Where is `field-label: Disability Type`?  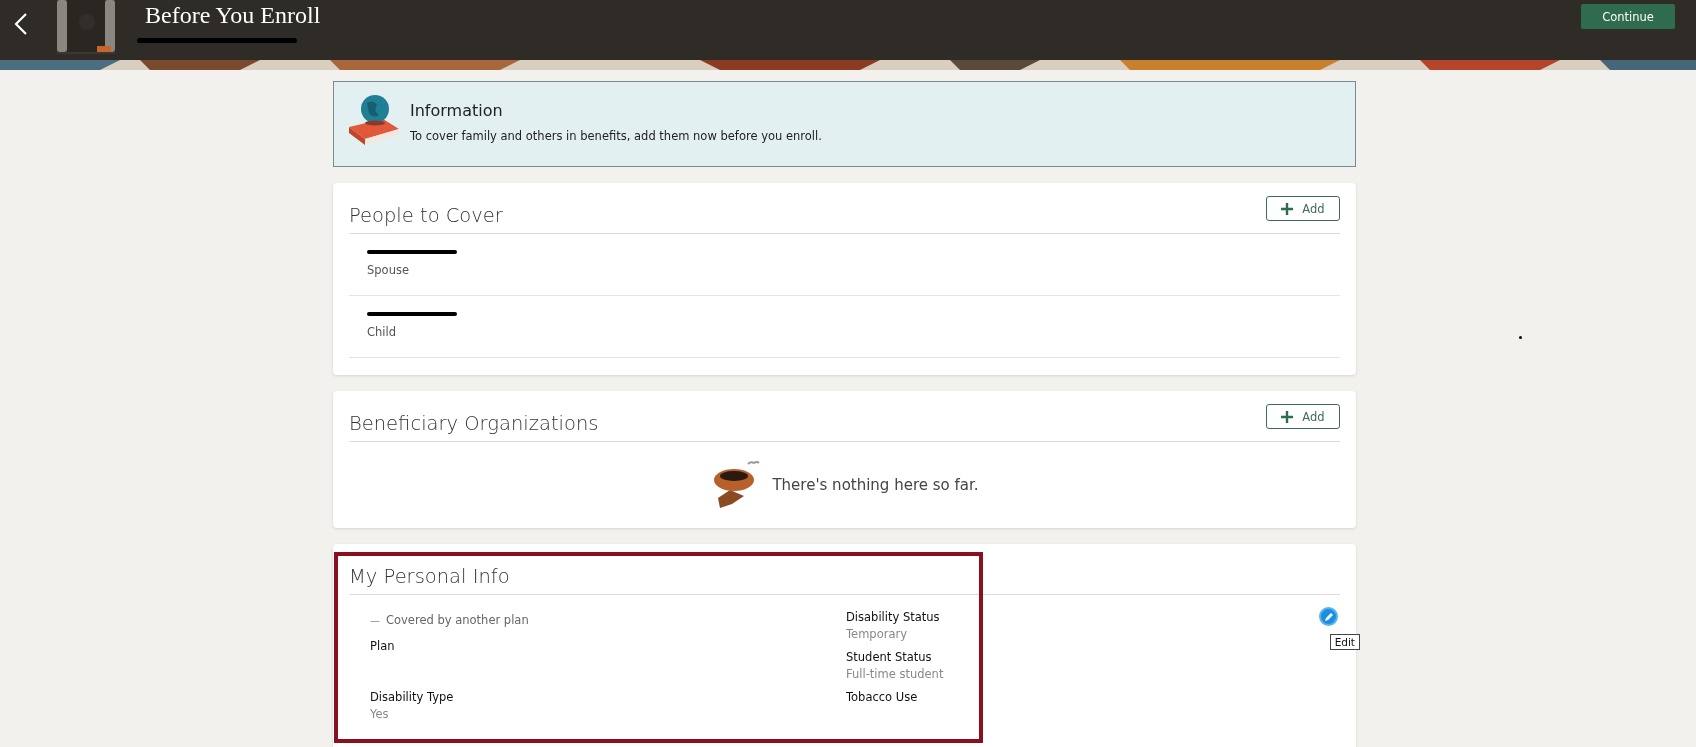 field-label: Disability Type is located at coordinates (412, 697).